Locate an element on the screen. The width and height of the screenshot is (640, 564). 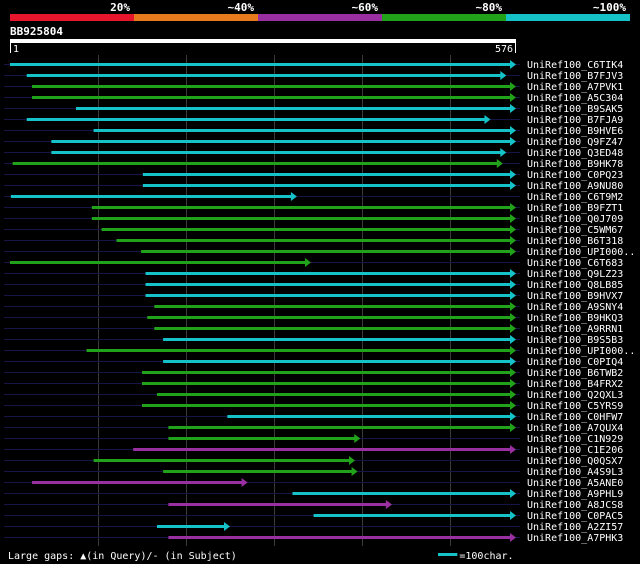
hit-label: UniRef100_A2ZI57 is located at coordinates (575, 527).